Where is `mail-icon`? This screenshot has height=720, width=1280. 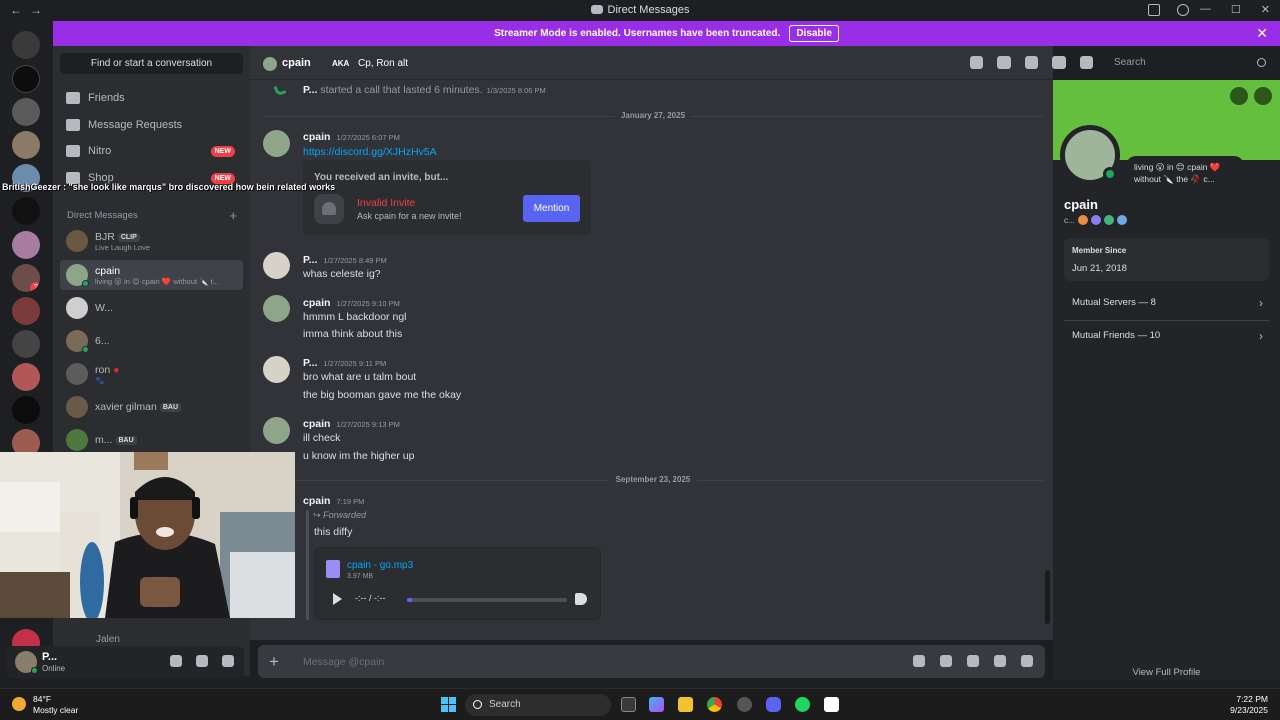
mail-icon is located at coordinates (73, 125).